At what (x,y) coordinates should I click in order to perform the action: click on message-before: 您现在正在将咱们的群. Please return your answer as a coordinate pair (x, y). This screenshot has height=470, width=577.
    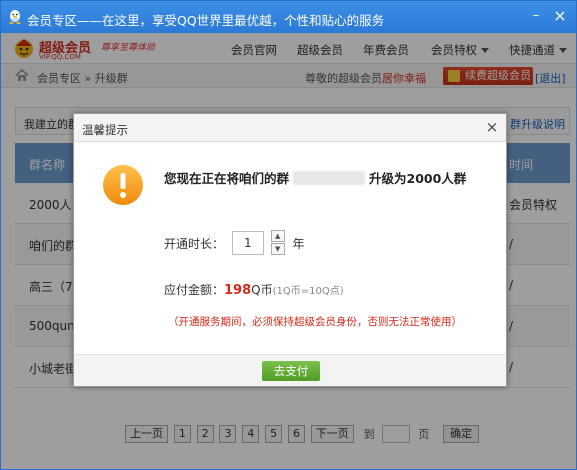
    Looking at the image, I should click on (227, 178).